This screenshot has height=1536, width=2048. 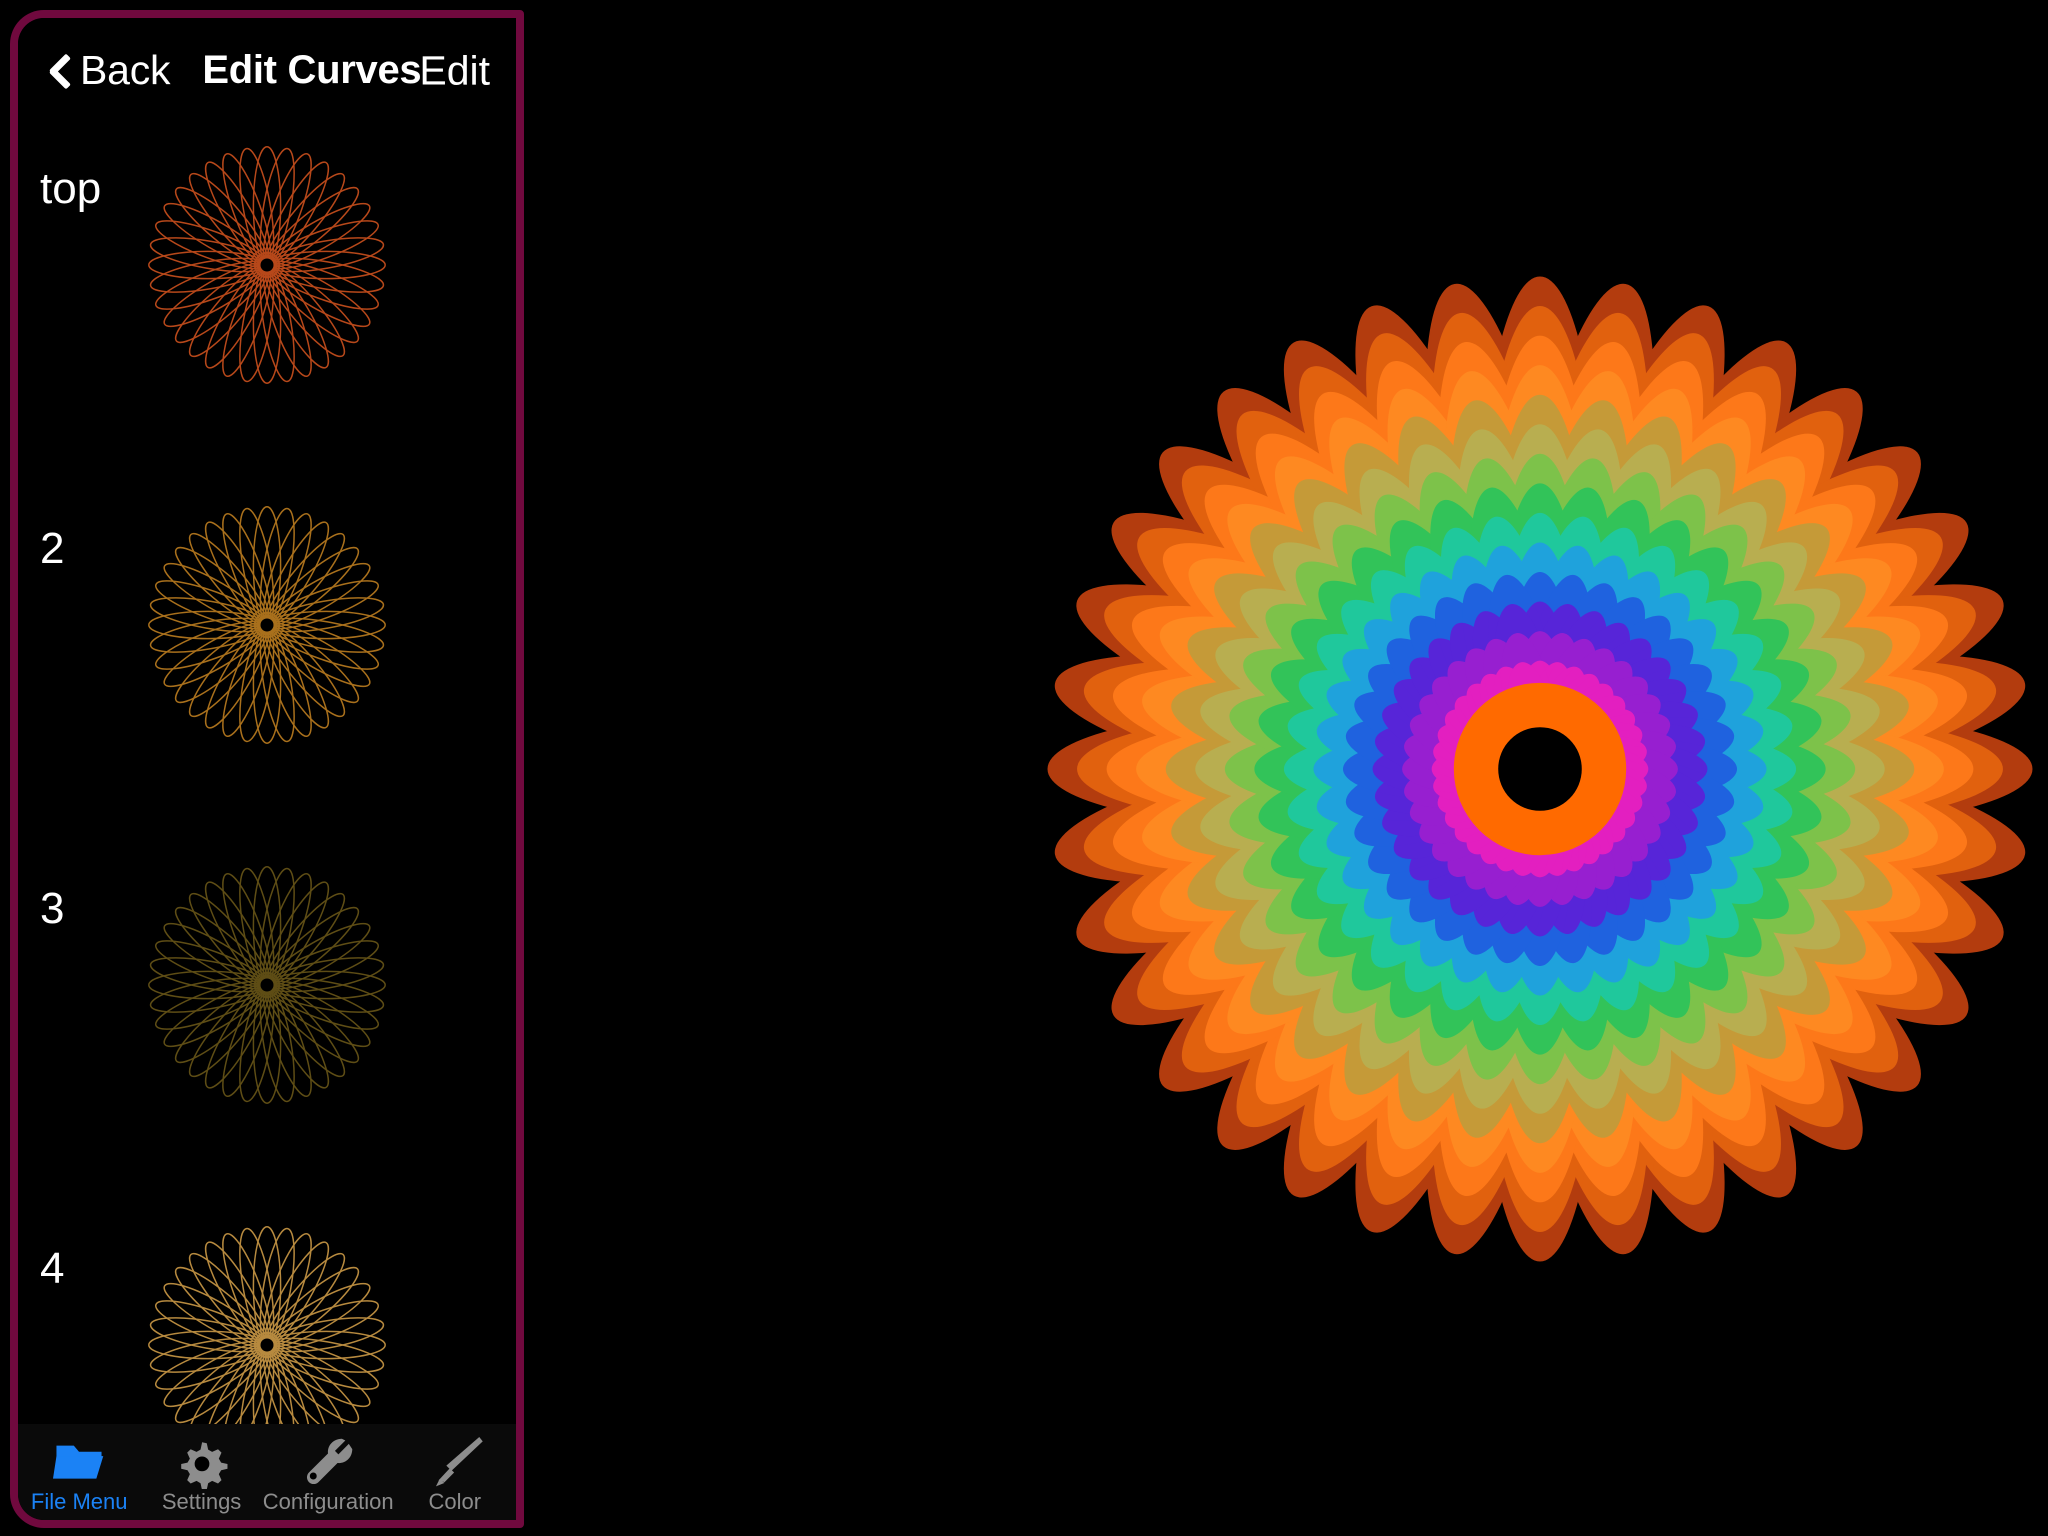 I want to click on page-title: Edit Curves, so click(x=312, y=70).